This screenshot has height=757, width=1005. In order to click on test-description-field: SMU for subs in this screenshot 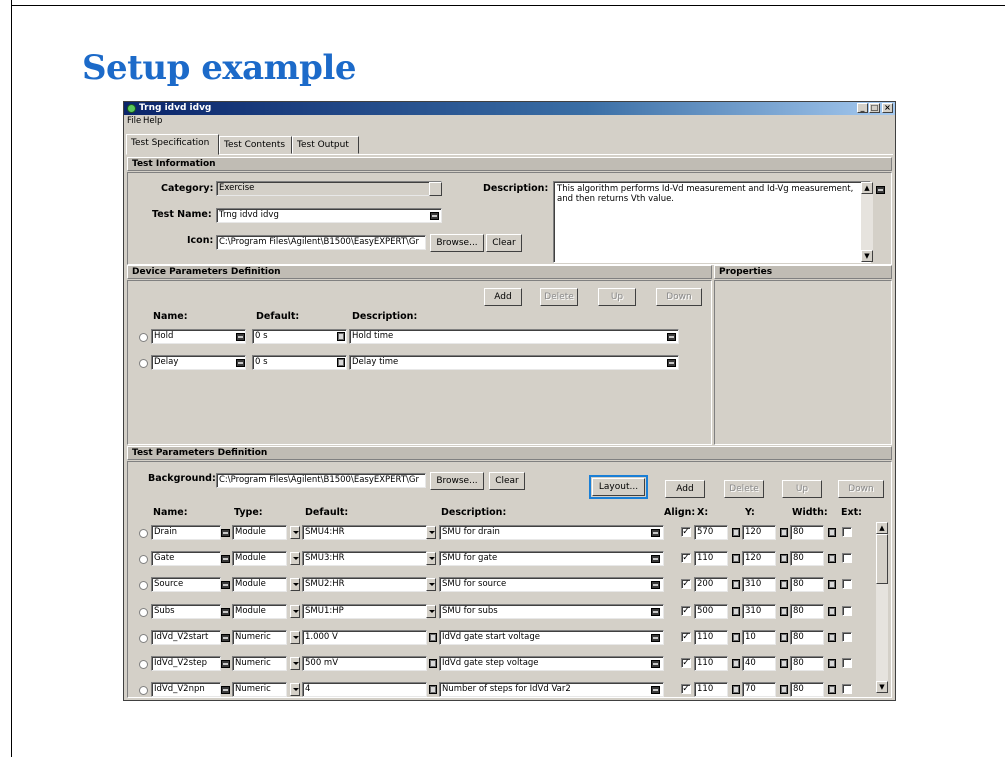, I will do `click(551, 611)`.